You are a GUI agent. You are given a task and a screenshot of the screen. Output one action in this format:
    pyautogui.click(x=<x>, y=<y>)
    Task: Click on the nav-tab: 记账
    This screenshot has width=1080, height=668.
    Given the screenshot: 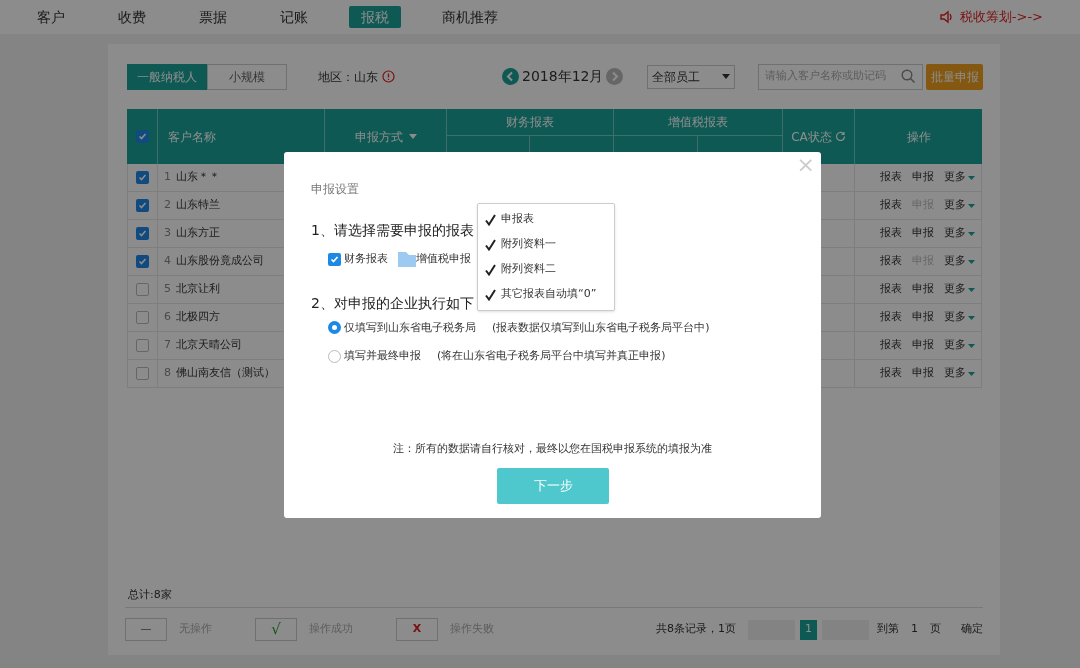 What is the action you would take?
    pyautogui.click(x=294, y=17)
    